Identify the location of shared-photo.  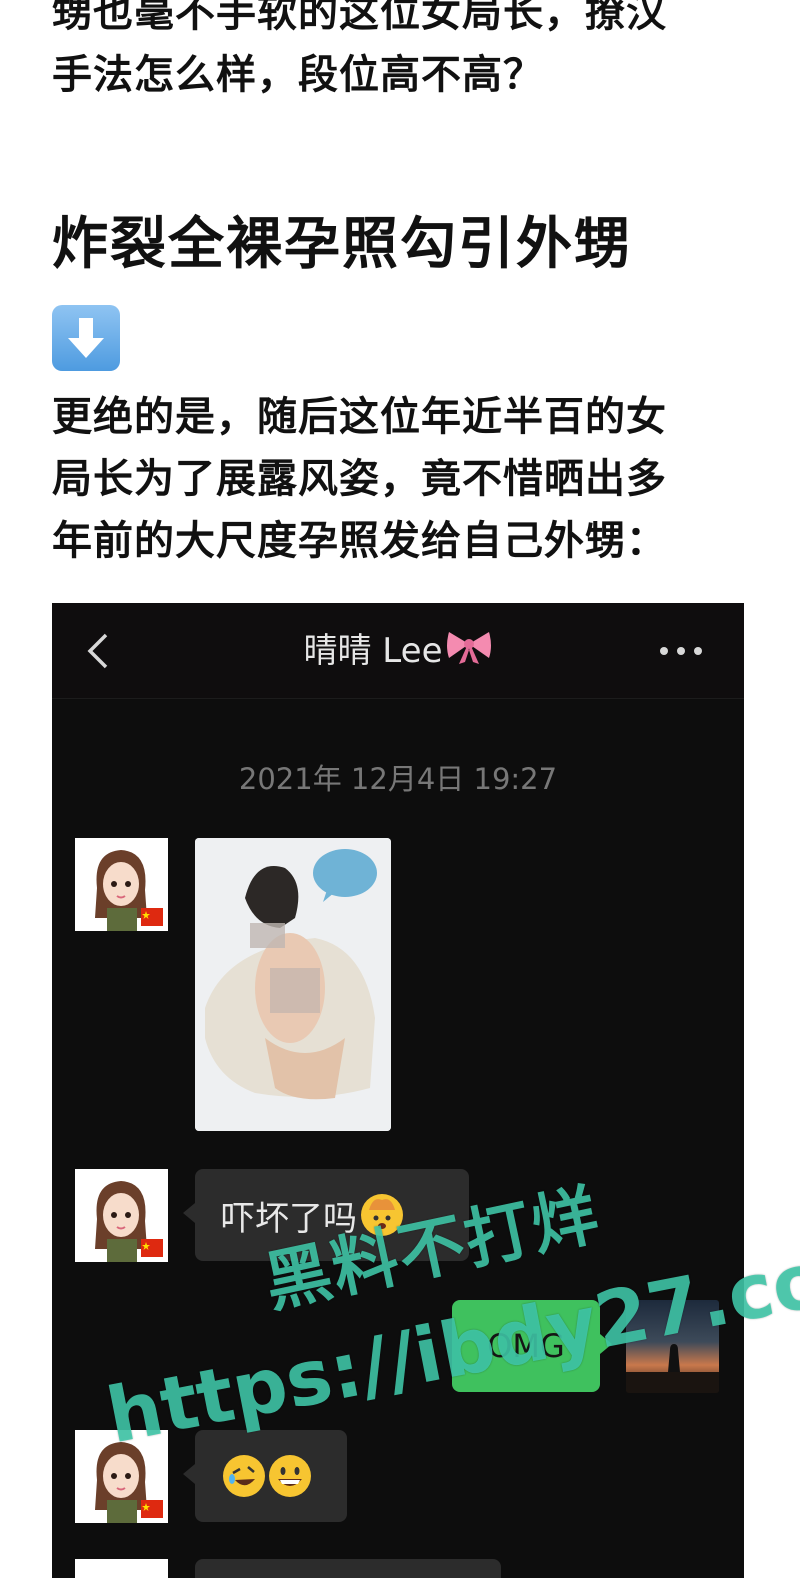
(293, 984).